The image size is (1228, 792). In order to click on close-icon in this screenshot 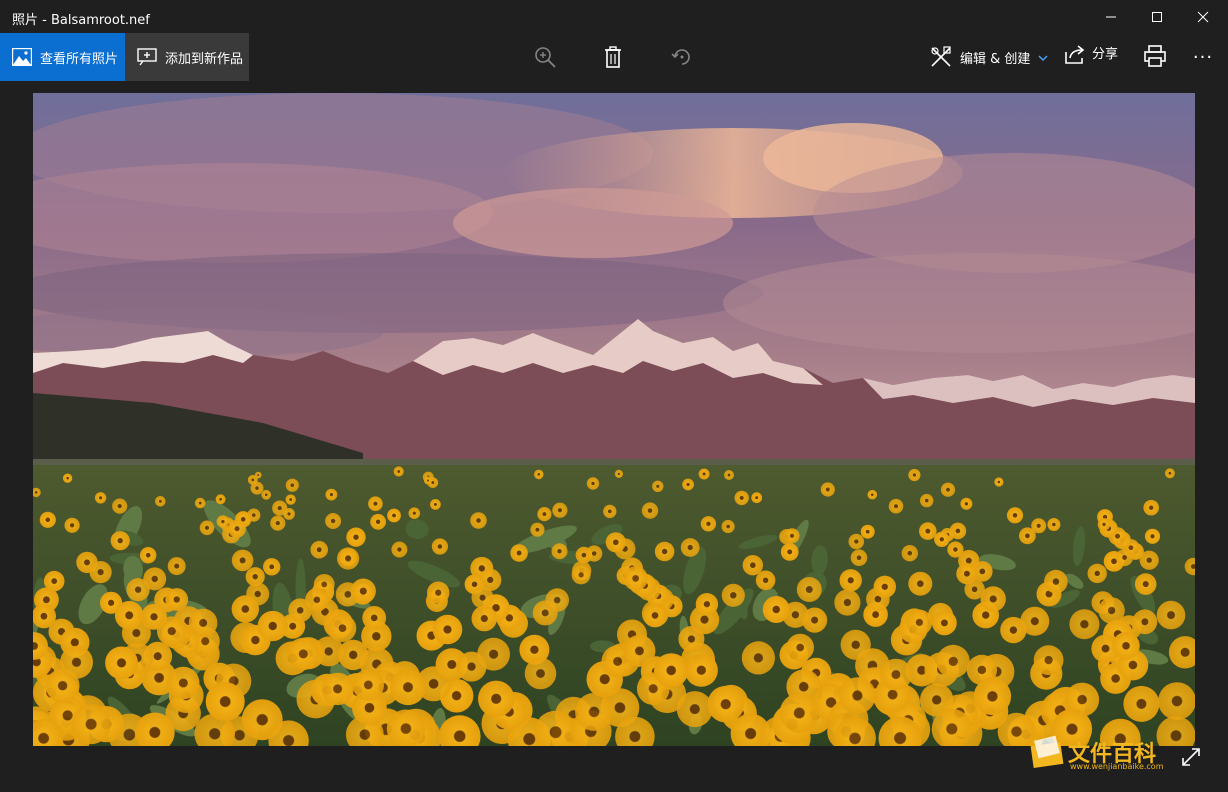, I will do `click(1203, 17)`.